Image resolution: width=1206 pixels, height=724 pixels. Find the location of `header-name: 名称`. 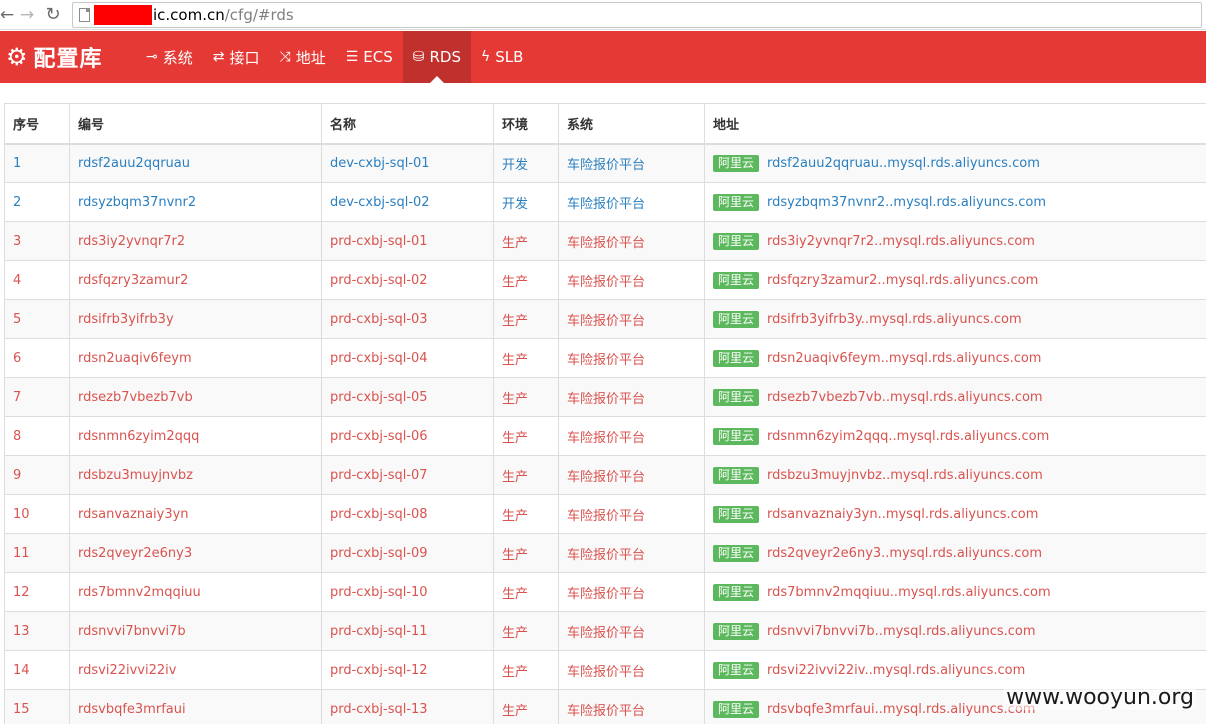

header-name: 名称 is located at coordinates (407, 124).